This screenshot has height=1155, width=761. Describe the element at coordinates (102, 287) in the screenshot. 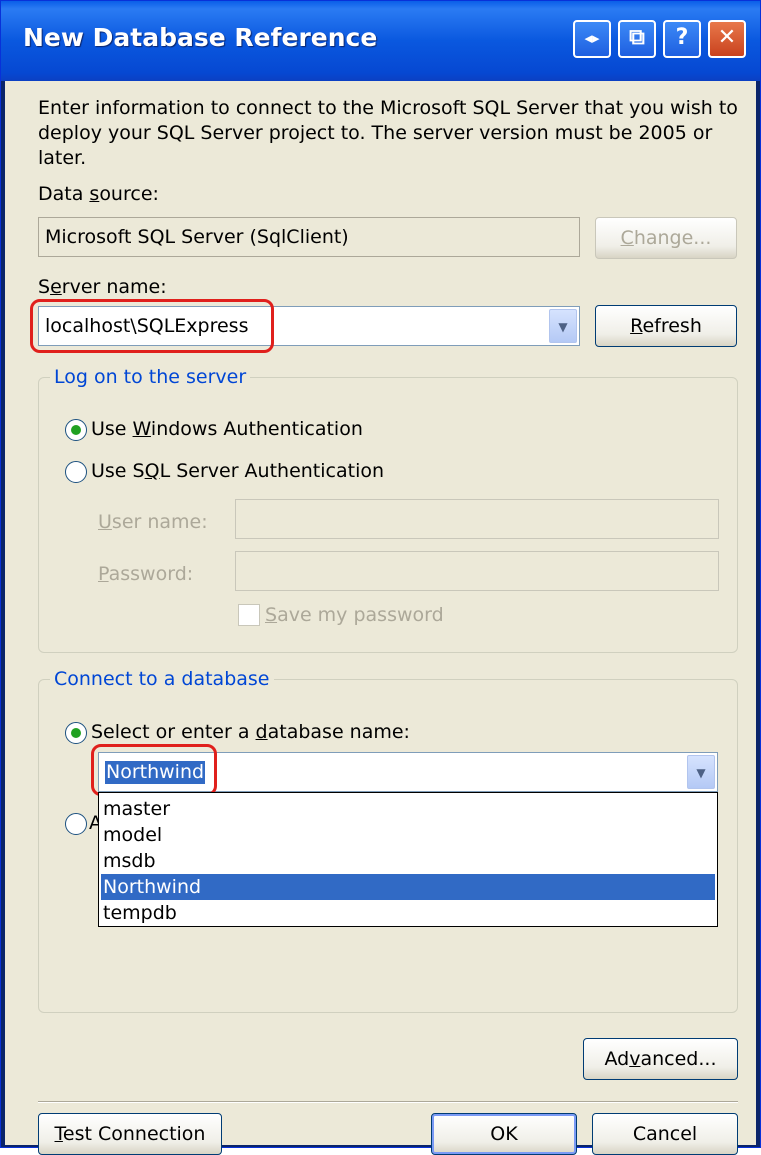

I see `server-name-label: Server name:` at that location.